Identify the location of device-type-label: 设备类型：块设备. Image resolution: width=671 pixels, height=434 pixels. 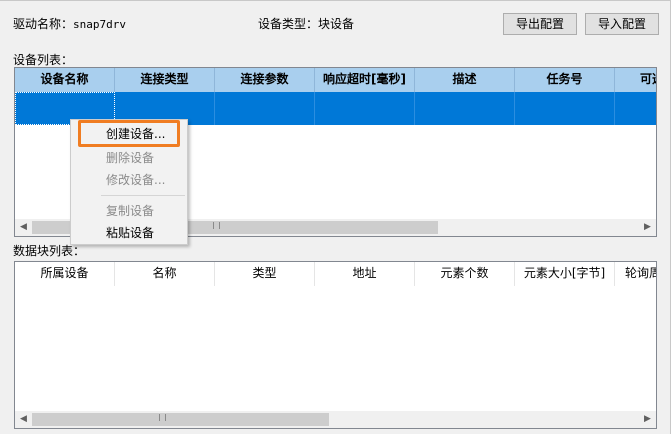
(306, 23).